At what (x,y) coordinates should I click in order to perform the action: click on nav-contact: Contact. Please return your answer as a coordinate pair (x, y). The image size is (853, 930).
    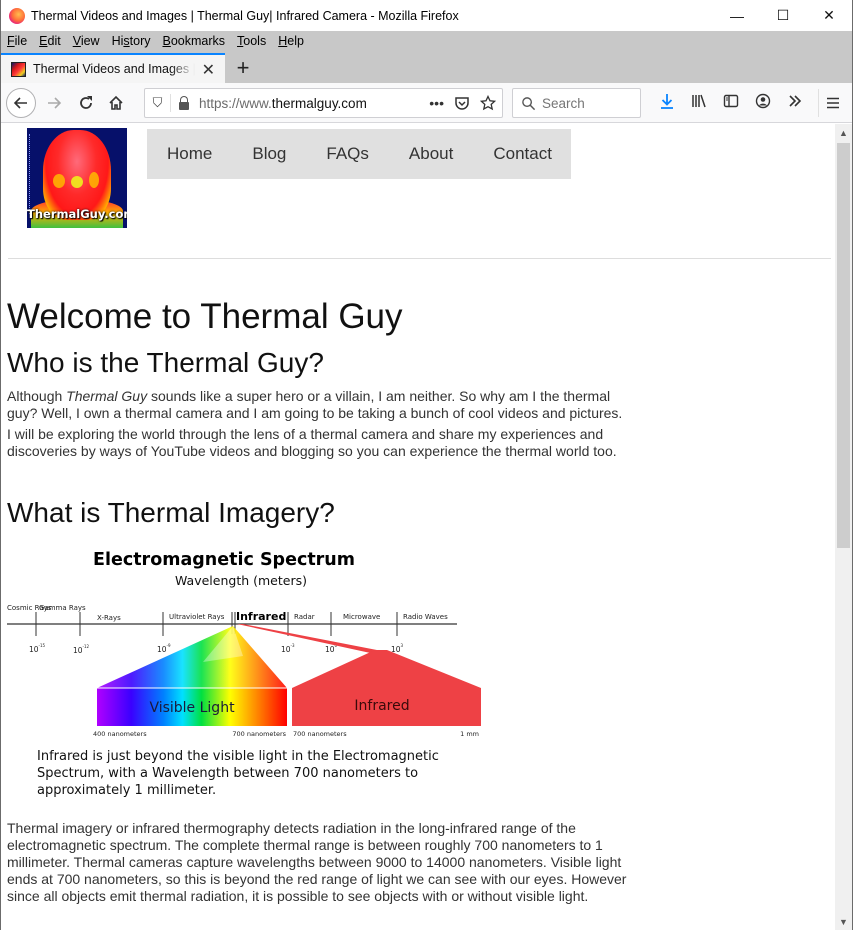
    Looking at the image, I should click on (522, 154).